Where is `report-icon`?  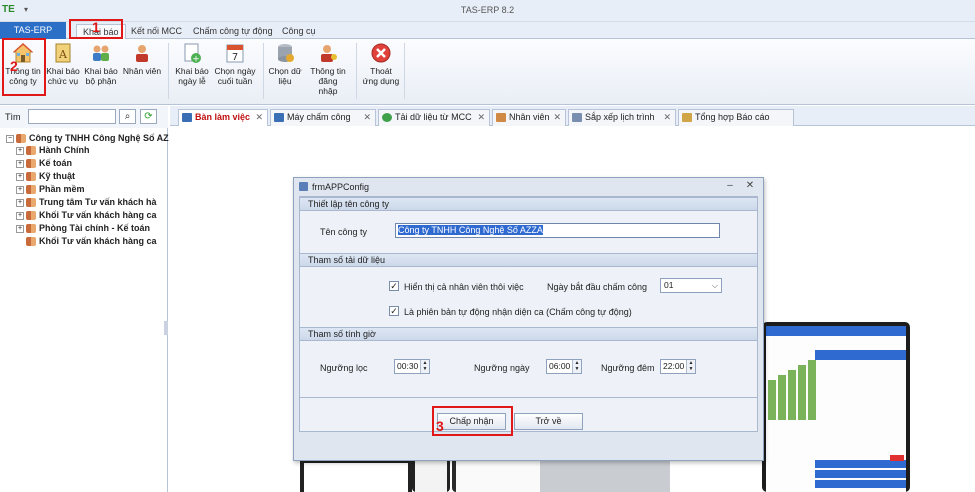 report-icon is located at coordinates (687, 118).